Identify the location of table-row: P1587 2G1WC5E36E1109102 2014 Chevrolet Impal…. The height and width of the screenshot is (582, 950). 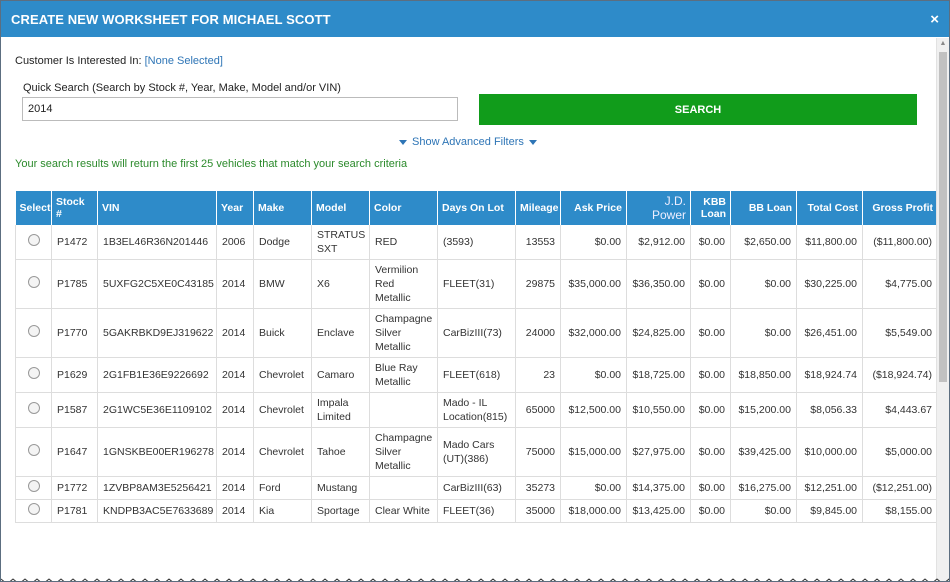
(476, 410).